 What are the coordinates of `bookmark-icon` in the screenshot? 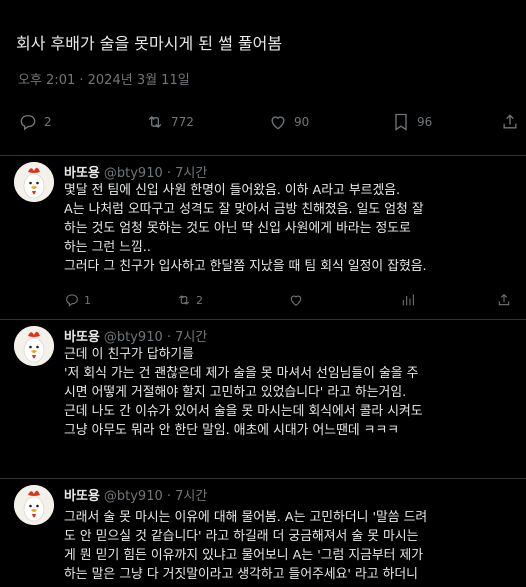 It's located at (401, 122).